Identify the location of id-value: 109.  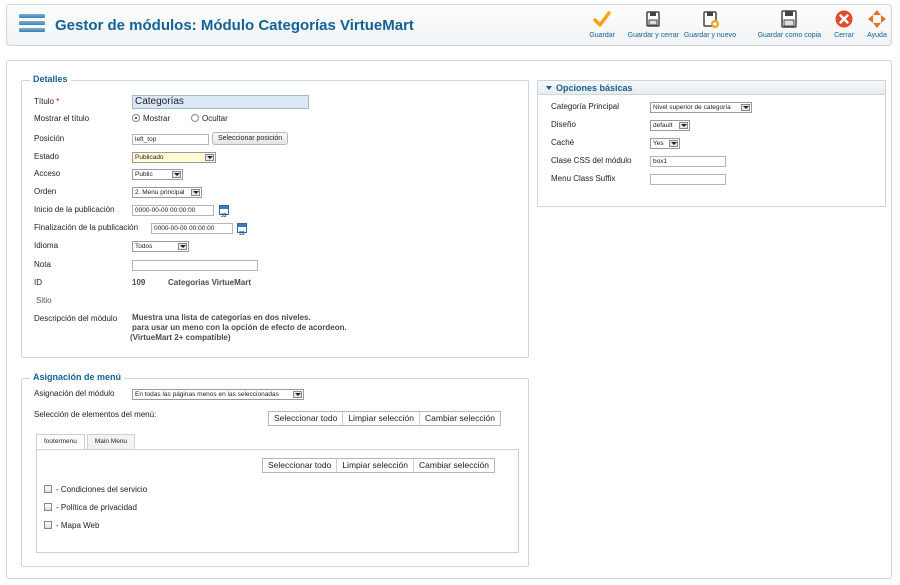
(139, 282).